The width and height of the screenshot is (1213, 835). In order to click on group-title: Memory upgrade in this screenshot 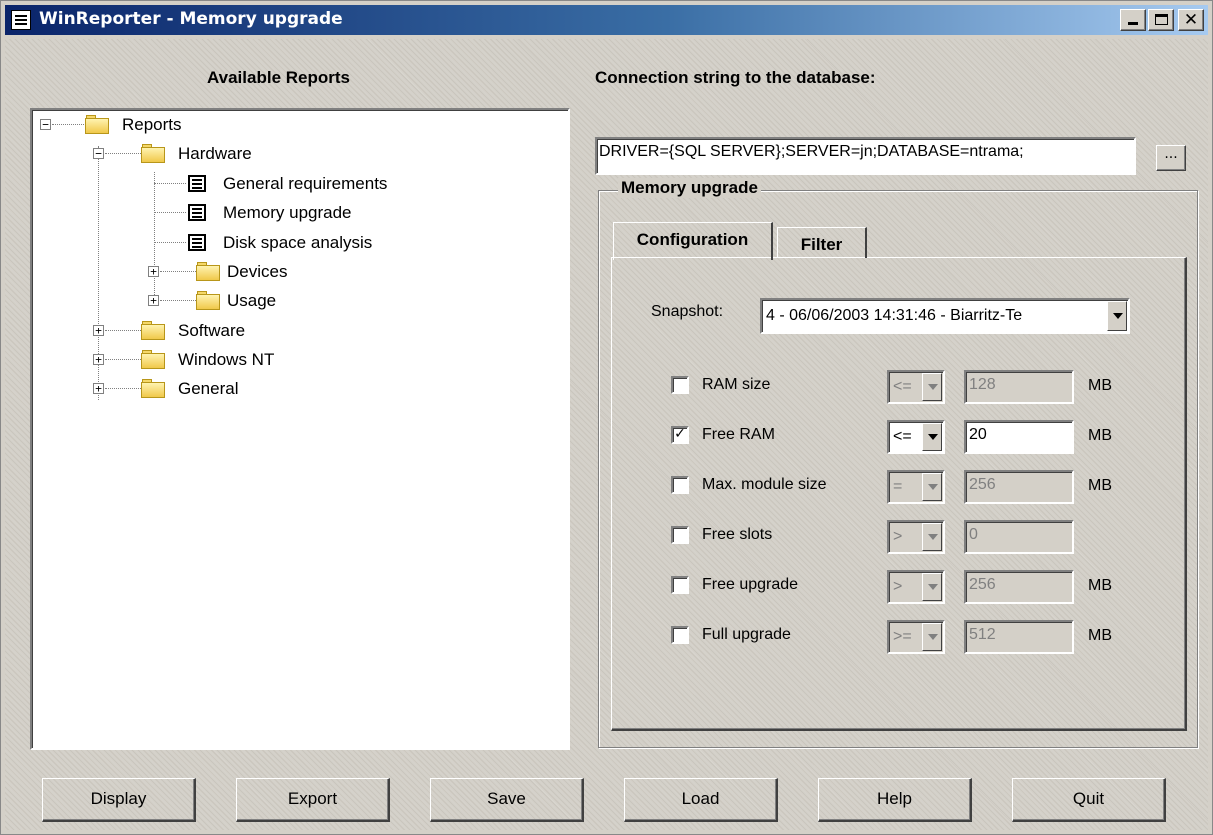, I will do `click(689, 188)`.